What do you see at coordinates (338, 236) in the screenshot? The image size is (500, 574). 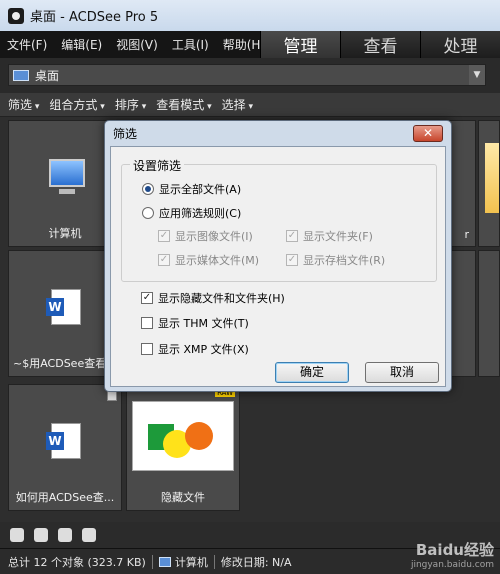 I see `checkbox-label: 显示文件夹(F)` at bounding box center [338, 236].